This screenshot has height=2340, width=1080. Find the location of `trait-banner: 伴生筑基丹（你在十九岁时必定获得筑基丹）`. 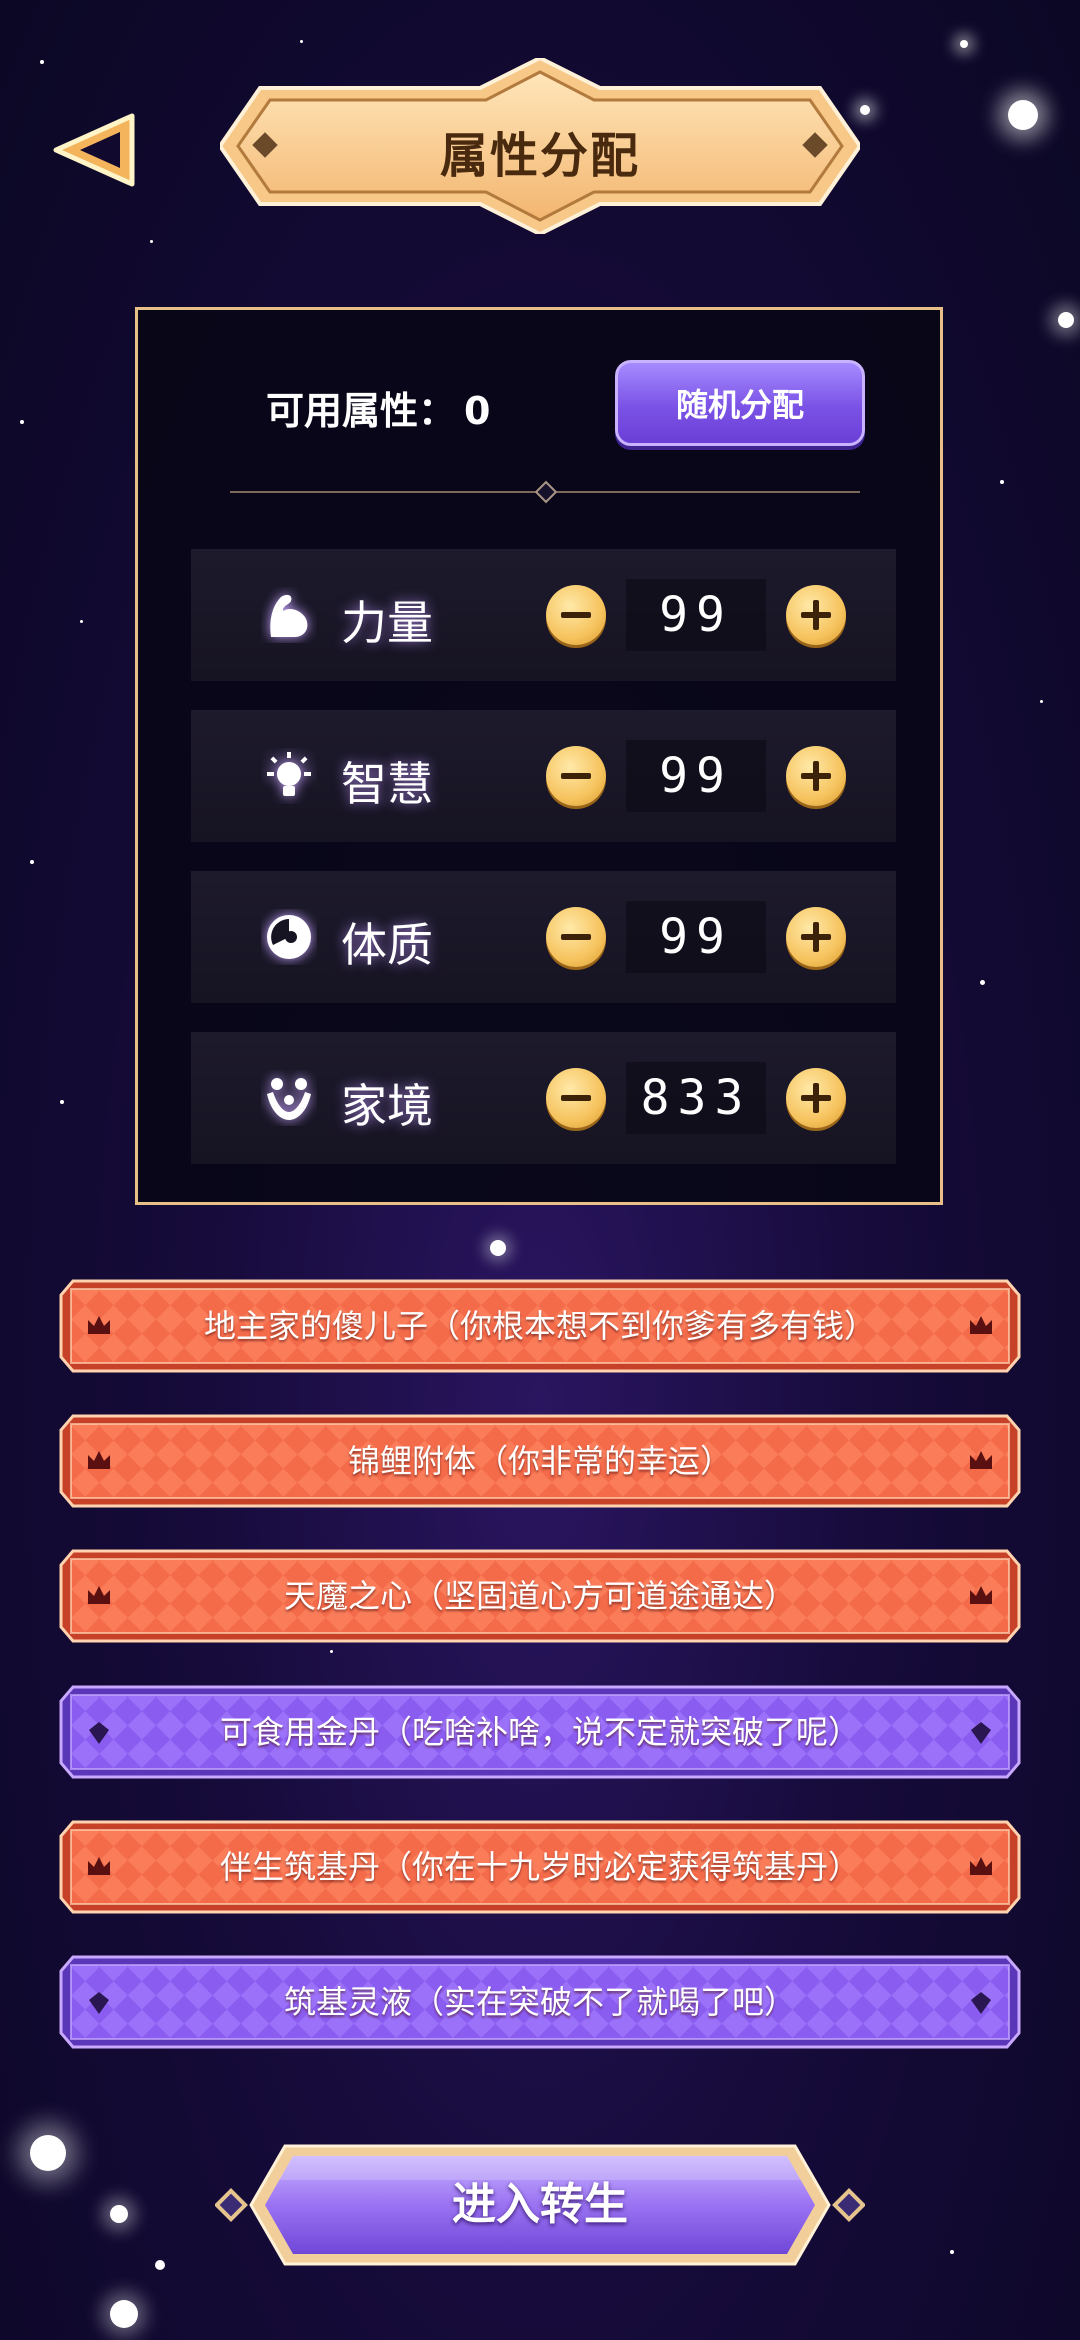

trait-banner: 伴生筑基丹（你在十九岁时必定获得筑基丹） is located at coordinates (540, 1867).